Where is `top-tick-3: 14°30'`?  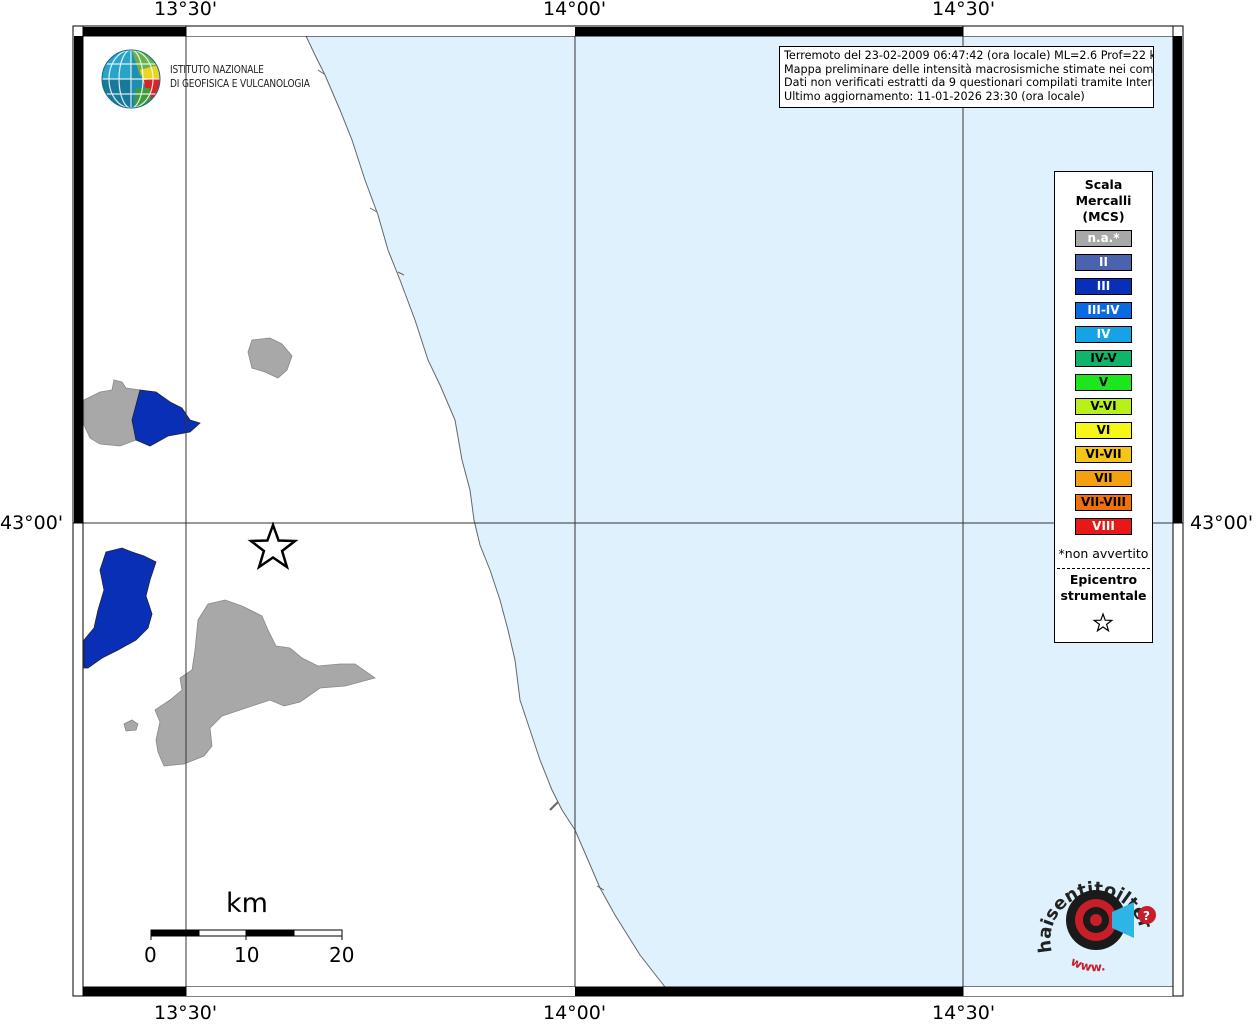 top-tick-3: 14°30' is located at coordinates (964, 10).